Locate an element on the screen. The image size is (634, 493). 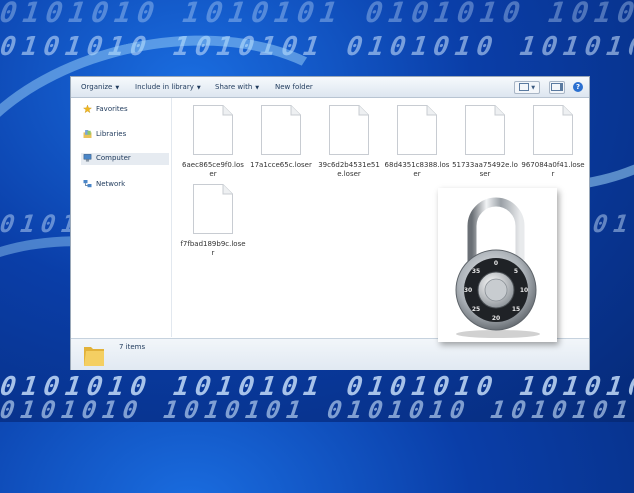
libraries-icon is located at coordinates (87, 134).